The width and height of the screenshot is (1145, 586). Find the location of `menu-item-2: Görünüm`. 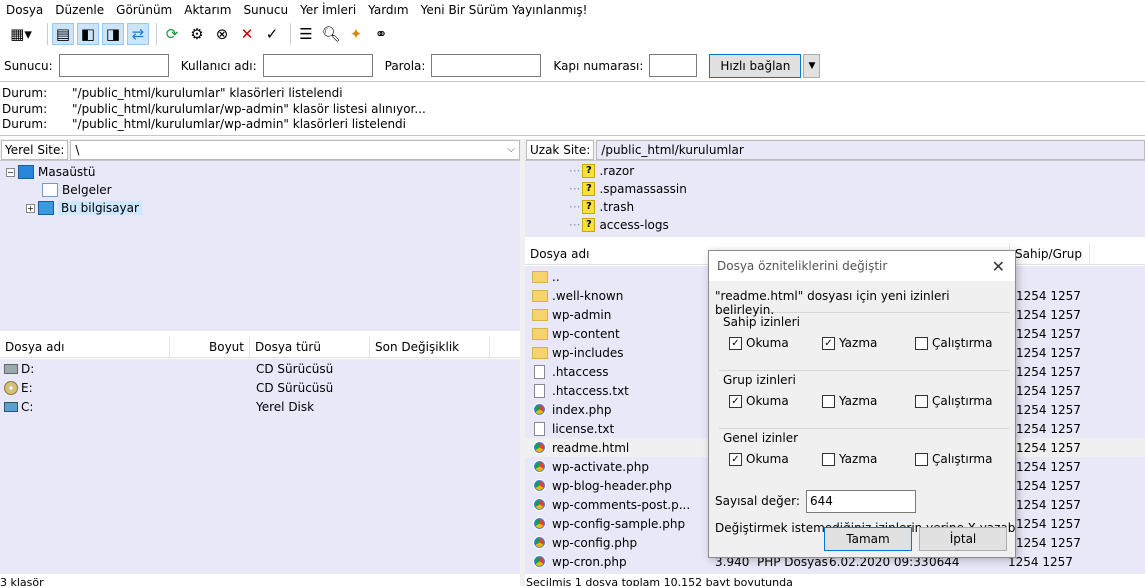

menu-item-2: Görünüm is located at coordinates (144, 10).